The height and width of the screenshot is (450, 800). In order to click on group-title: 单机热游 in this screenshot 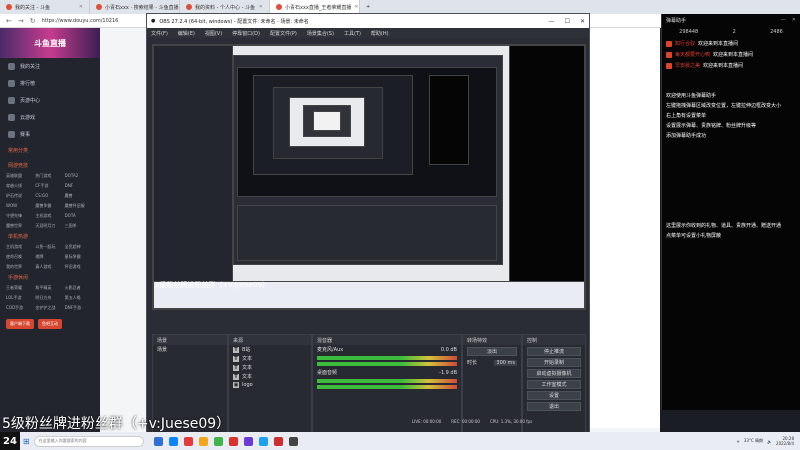, I will do `click(50, 236)`.